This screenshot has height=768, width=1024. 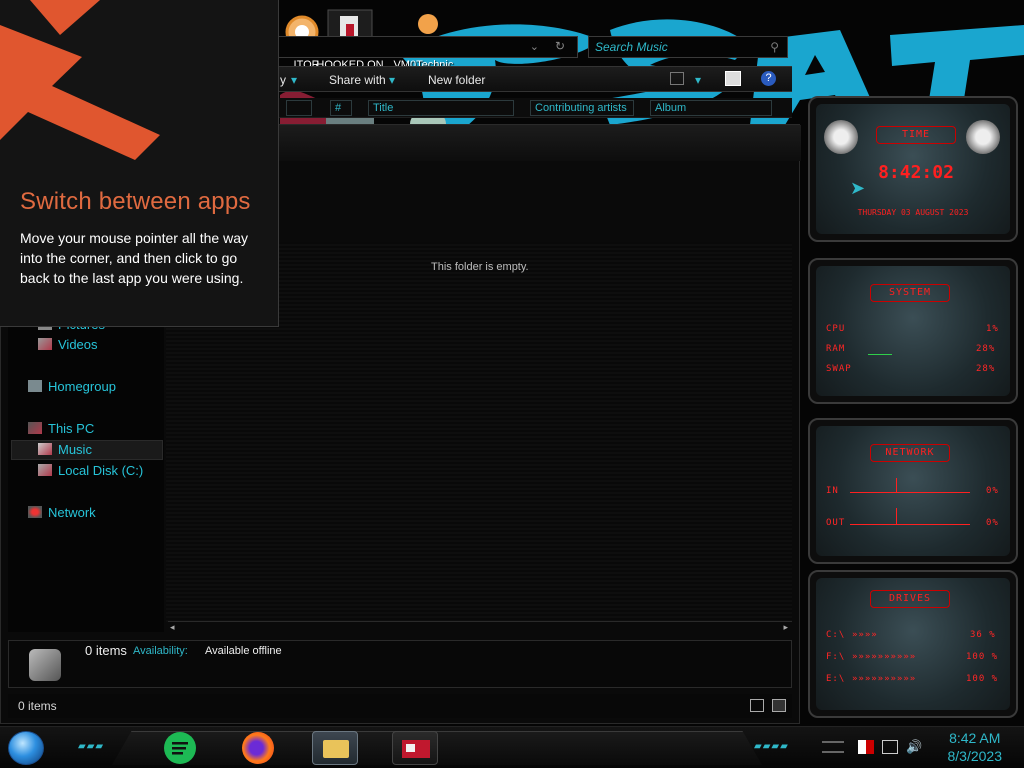 I want to click on nav-item-videos: Videos, so click(x=68, y=345).